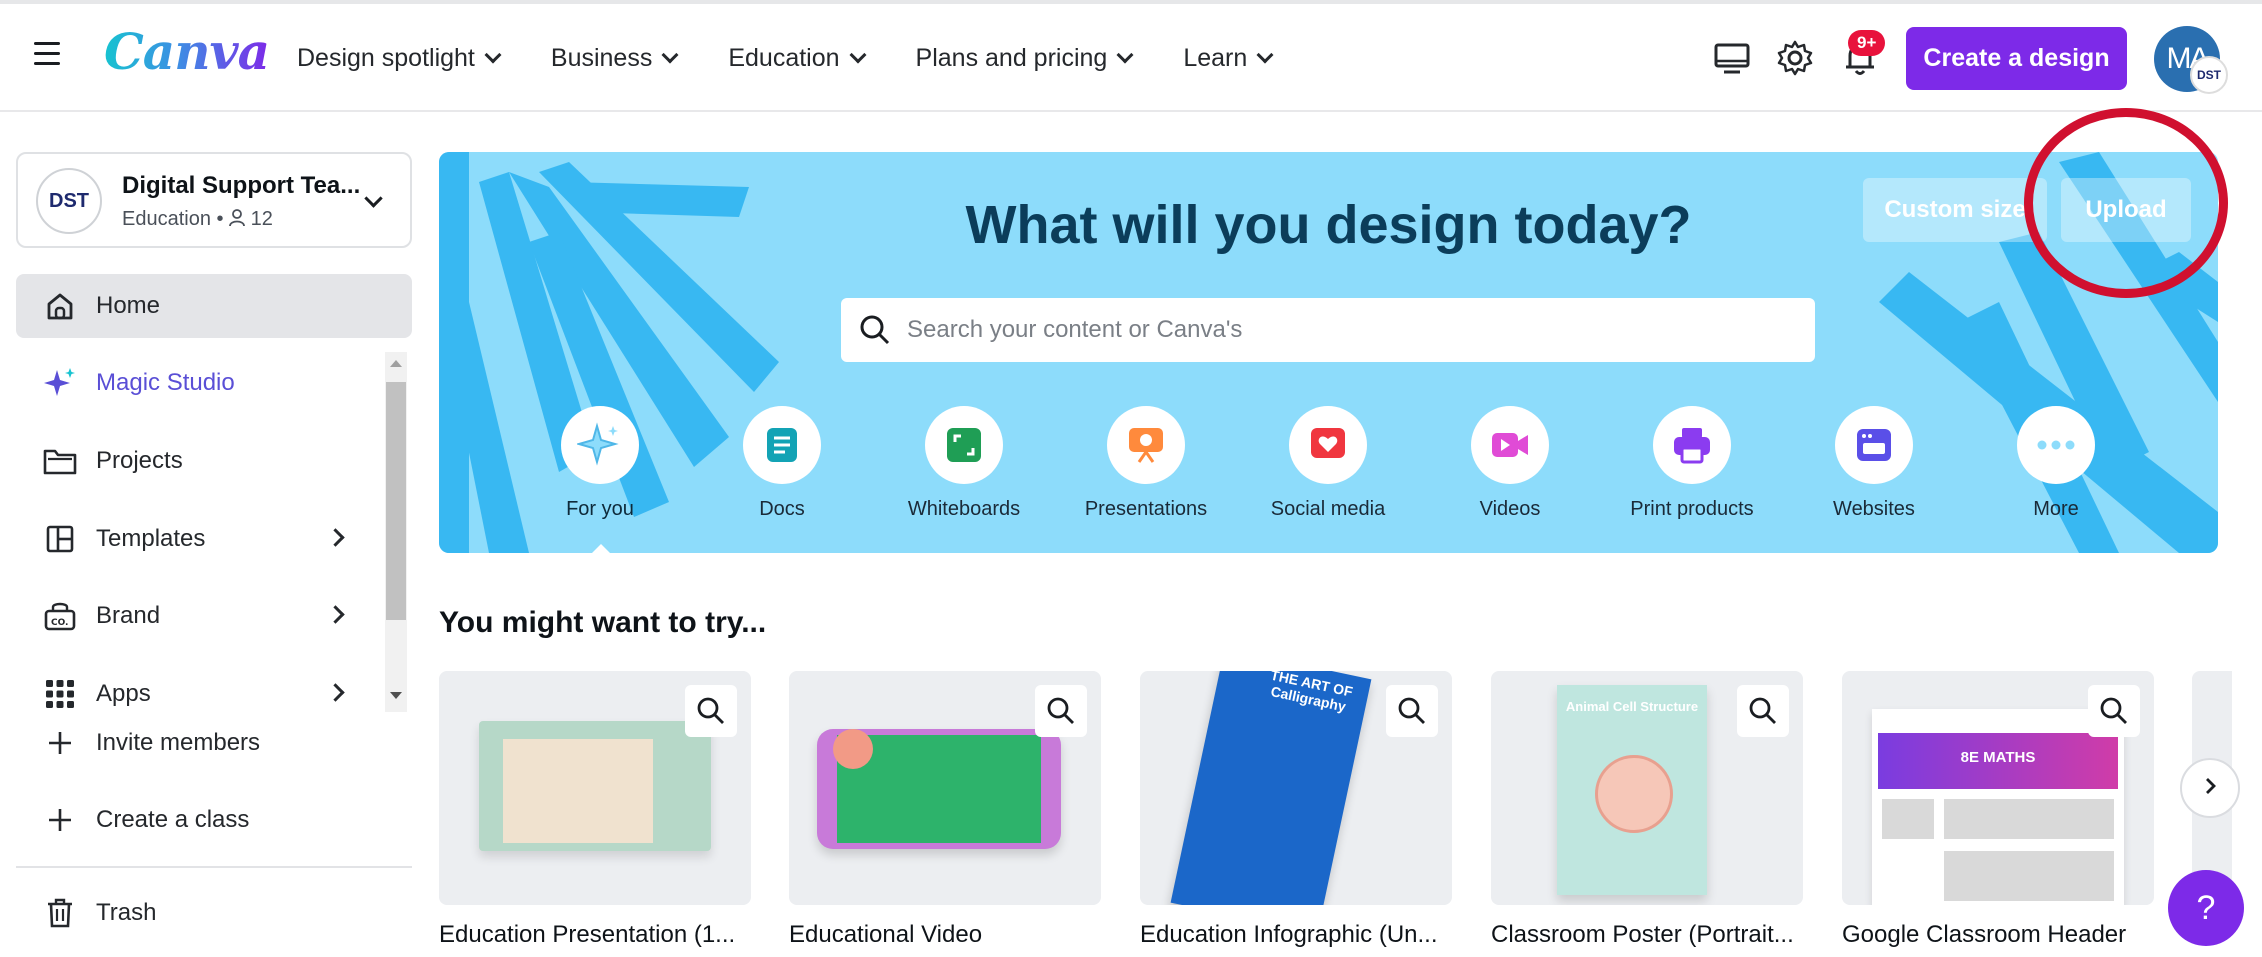 This screenshot has height=957, width=2262. What do you see at coordinates (123, 693) in the screenshot?
I see `sidebar-item-label: Apps` at bounding box center [123, 693].